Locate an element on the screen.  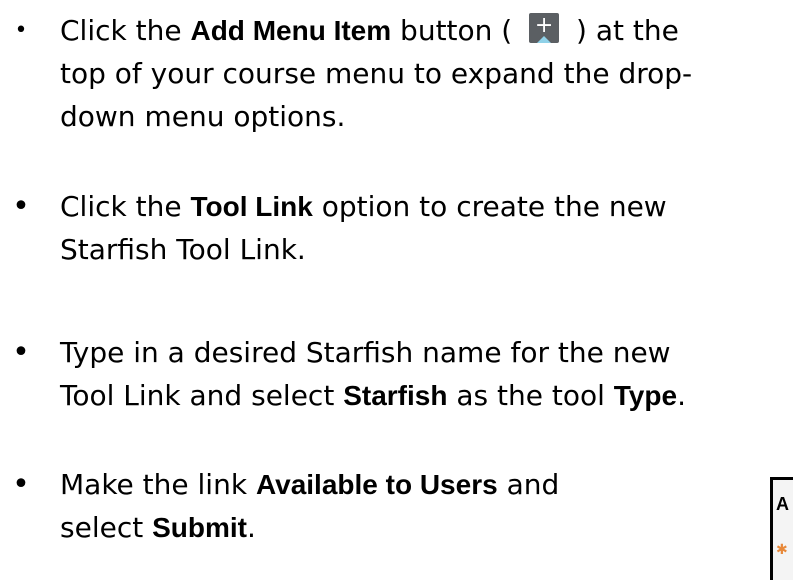
step-4-line-1: Make the link Available to Users and is located at coordinates (310, 484).